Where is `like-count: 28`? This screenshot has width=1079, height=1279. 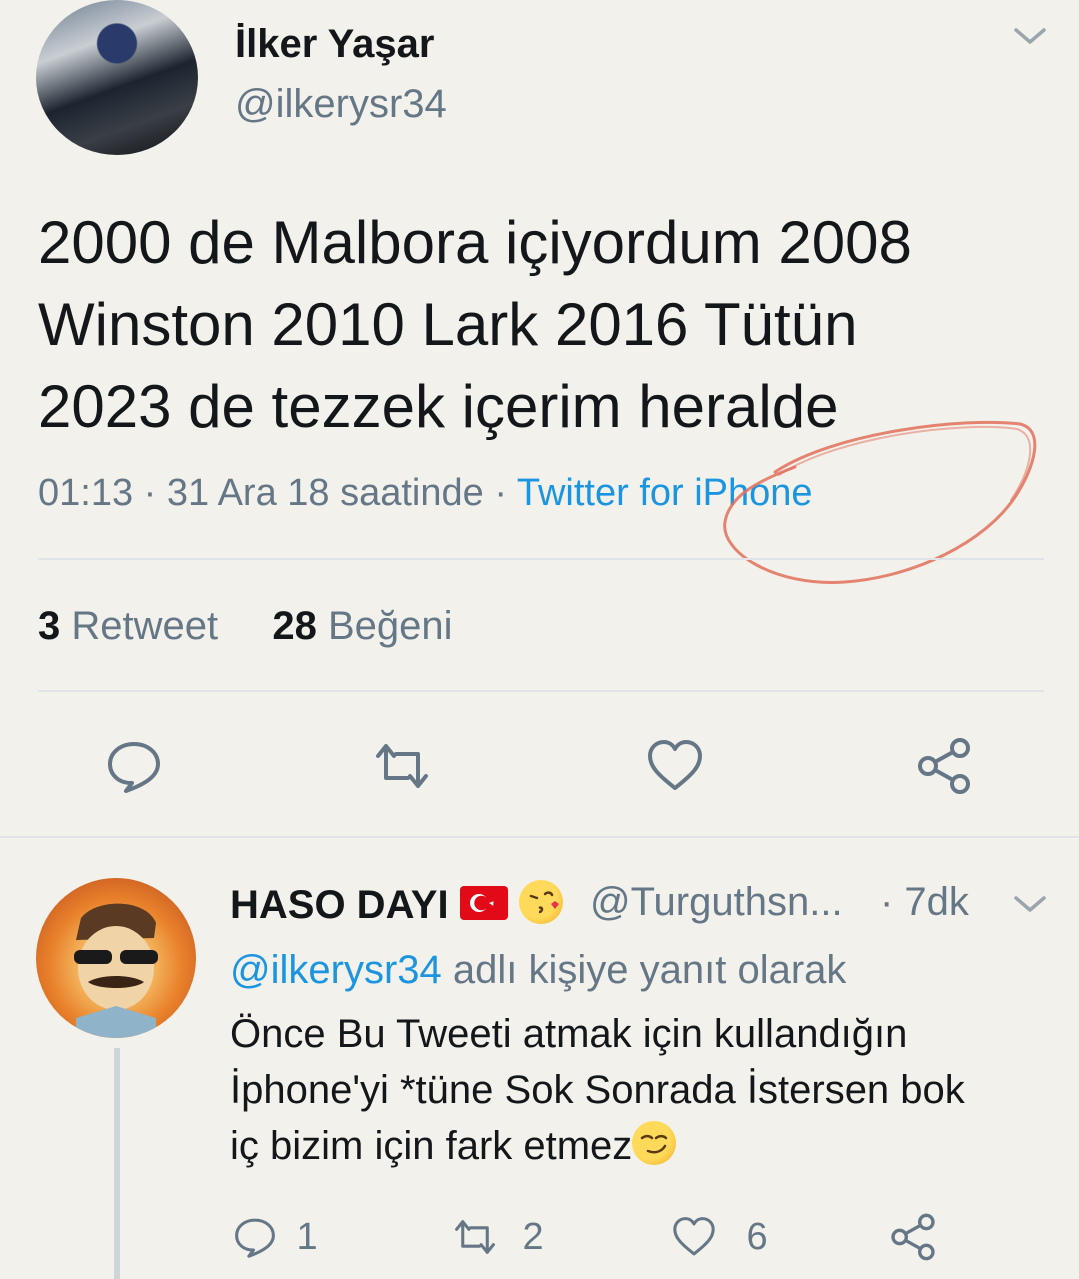
like-count: 28 is located at coordinates (294, 626).